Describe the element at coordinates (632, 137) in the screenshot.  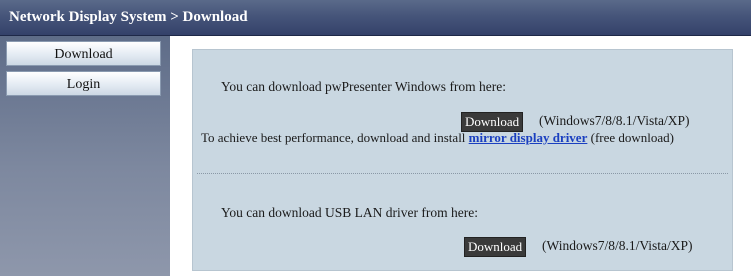
I see `performance-note-suffix: (free download)` at that location.